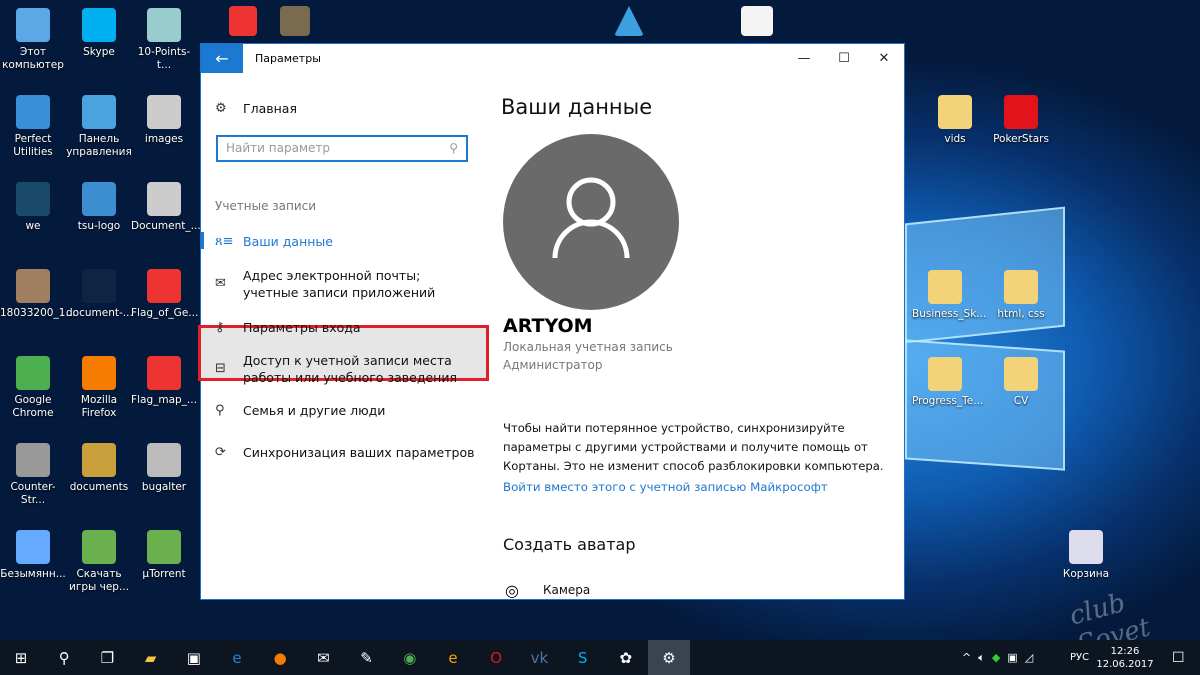 Image resolution: width=1200 pixels, height=675 pixels. What do you see at coordinates (164, 120) in the screenshot?
I see `desktop-icon: images` at bounding box center [164, 120].